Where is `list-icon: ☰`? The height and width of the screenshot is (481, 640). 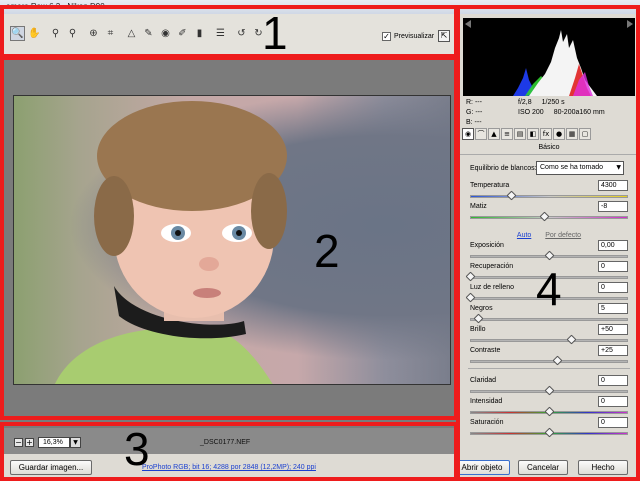 list-icon: ☰ is located at coordinates (220, 33).